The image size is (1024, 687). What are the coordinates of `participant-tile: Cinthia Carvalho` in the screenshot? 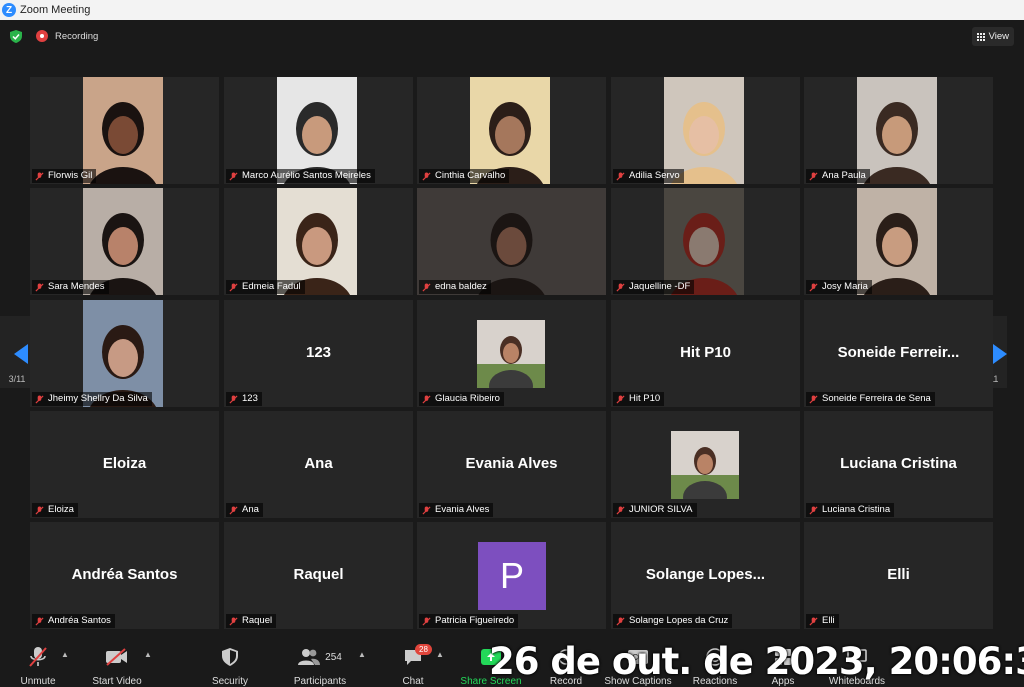 It's located at (511, 130).